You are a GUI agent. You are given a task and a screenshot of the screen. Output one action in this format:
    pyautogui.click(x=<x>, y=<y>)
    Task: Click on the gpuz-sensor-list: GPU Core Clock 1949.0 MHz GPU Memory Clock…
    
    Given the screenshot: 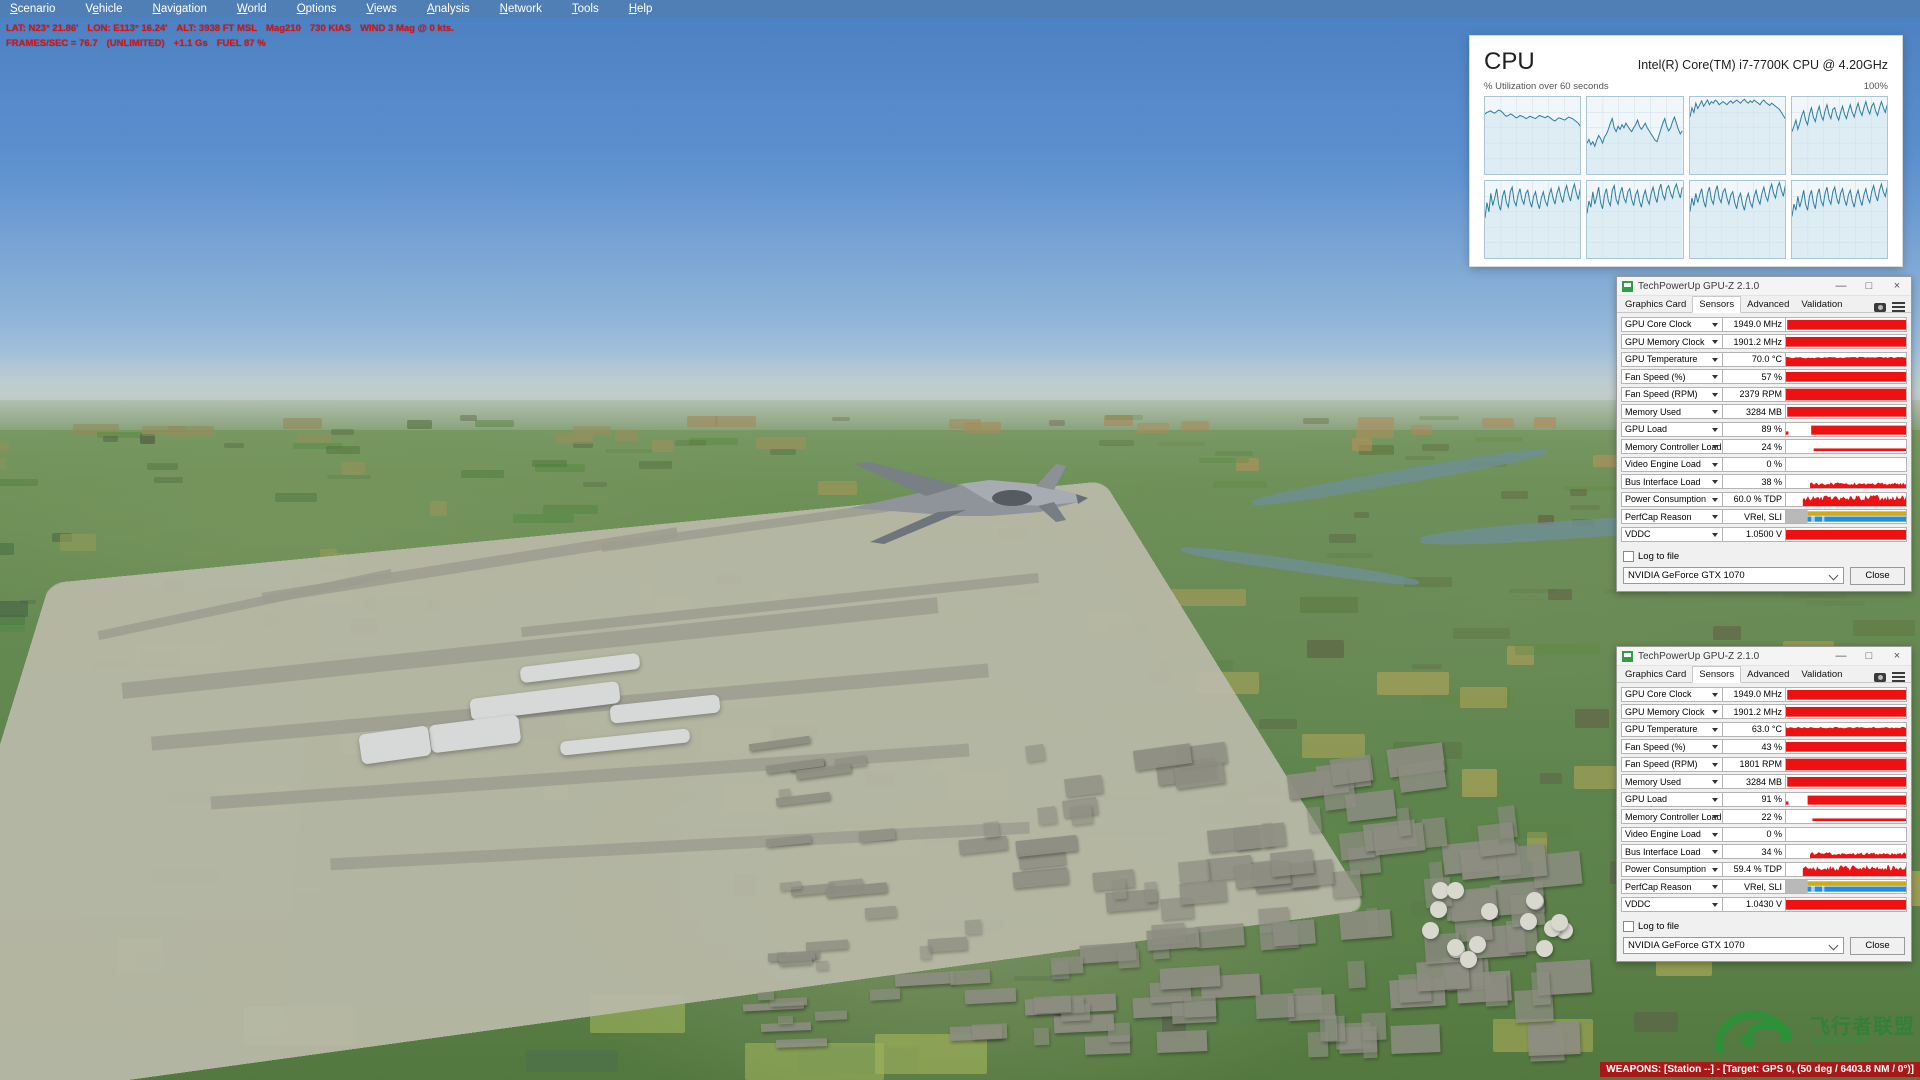 What is the action you would take?
    pyautogui.click(x=1764, y=799)
    